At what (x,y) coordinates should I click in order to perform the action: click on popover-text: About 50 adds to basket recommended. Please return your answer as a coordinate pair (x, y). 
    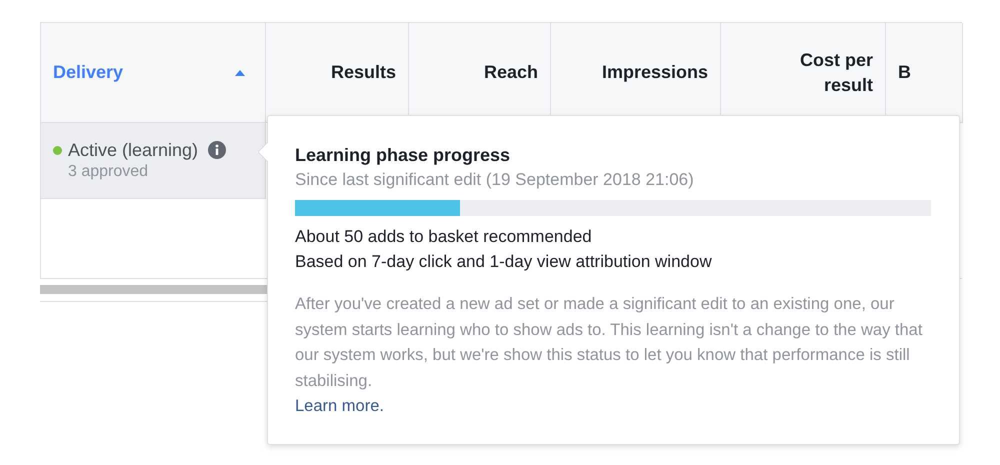
    Looking at the image, I should click on (444, 237).